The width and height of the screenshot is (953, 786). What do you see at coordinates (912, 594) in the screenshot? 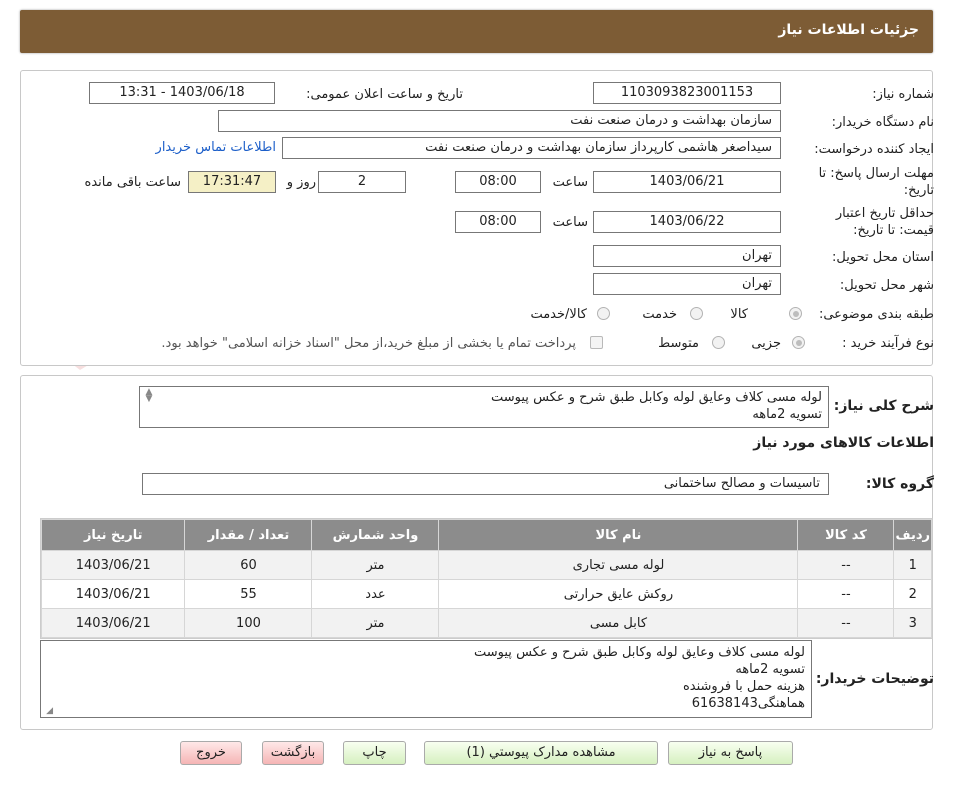
I see `cell-row-number: 2` at bounding box center [912, 594].